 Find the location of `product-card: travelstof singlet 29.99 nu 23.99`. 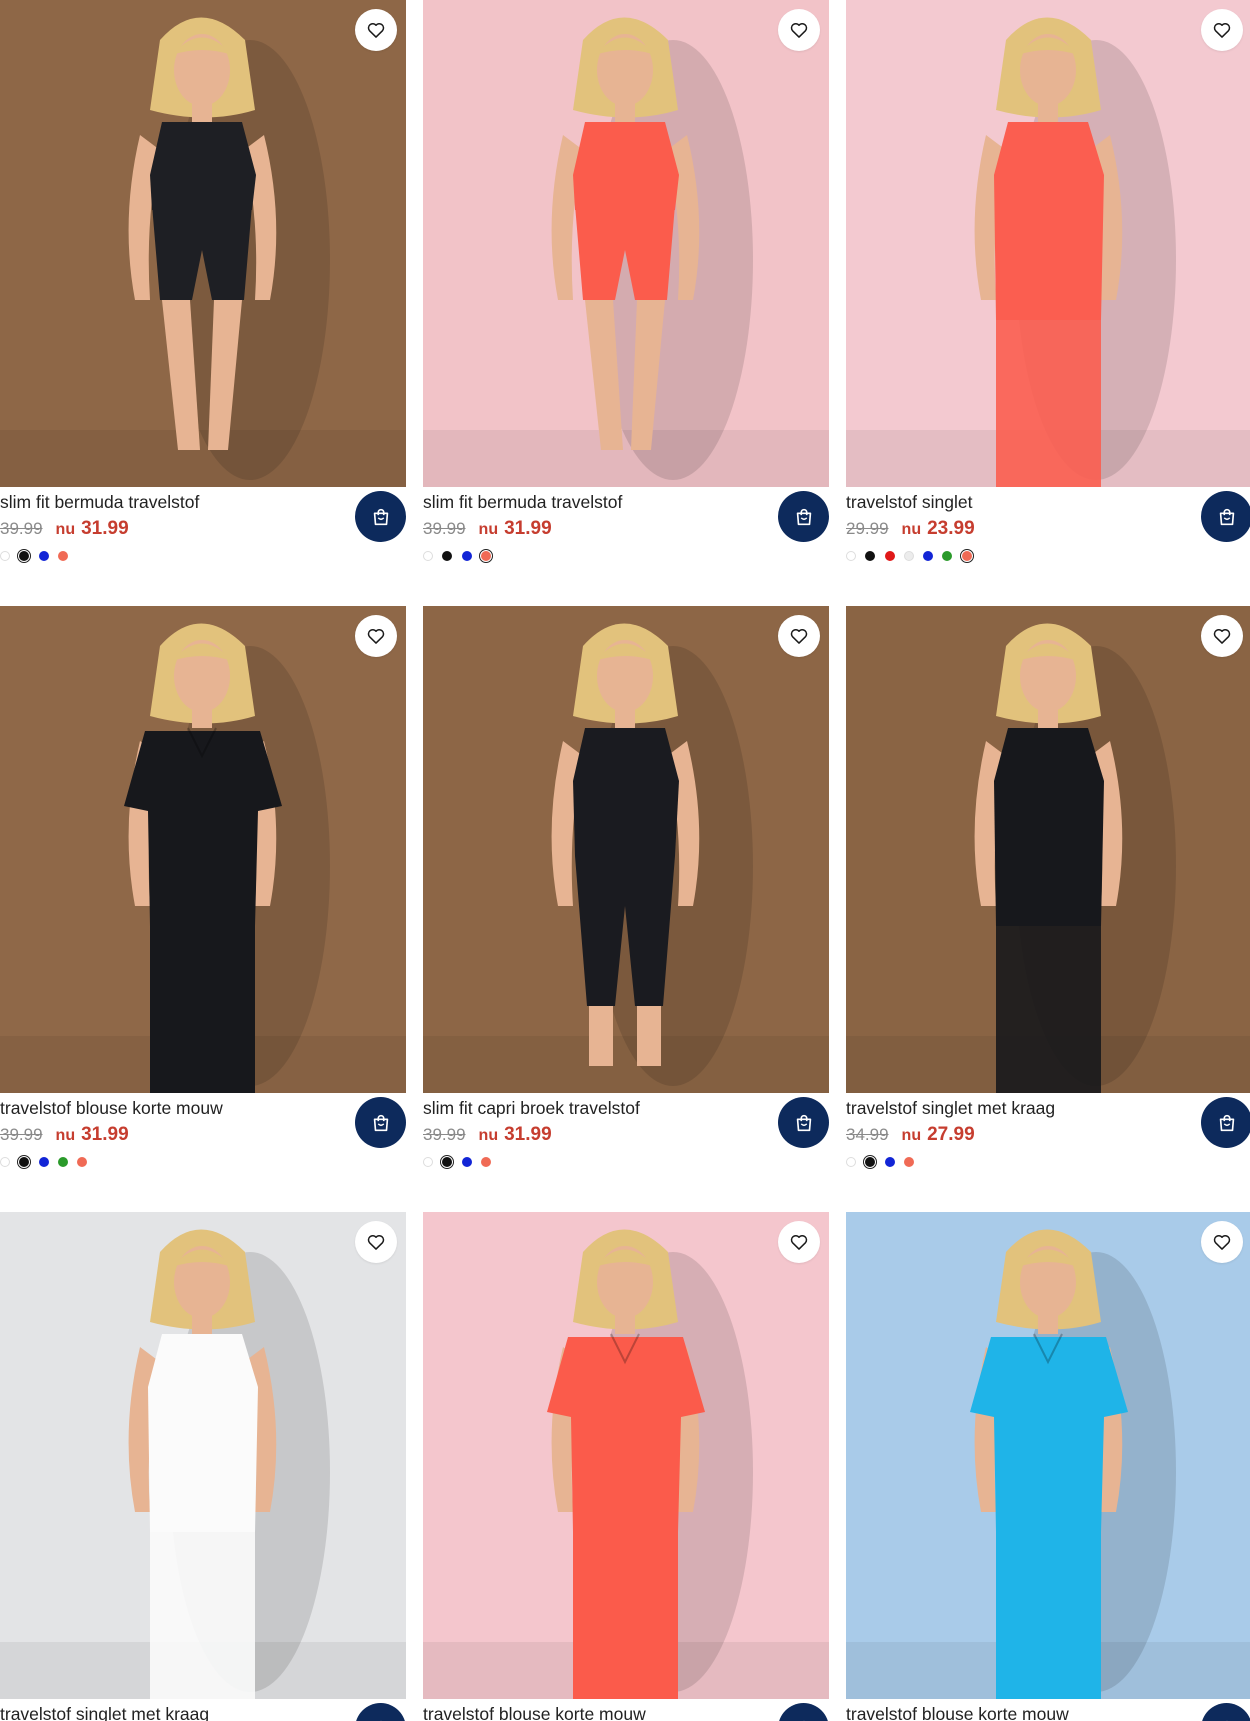

product-card: travelstof singlet 29.99 nu 23.99 is located at coordinates (1048, 295).